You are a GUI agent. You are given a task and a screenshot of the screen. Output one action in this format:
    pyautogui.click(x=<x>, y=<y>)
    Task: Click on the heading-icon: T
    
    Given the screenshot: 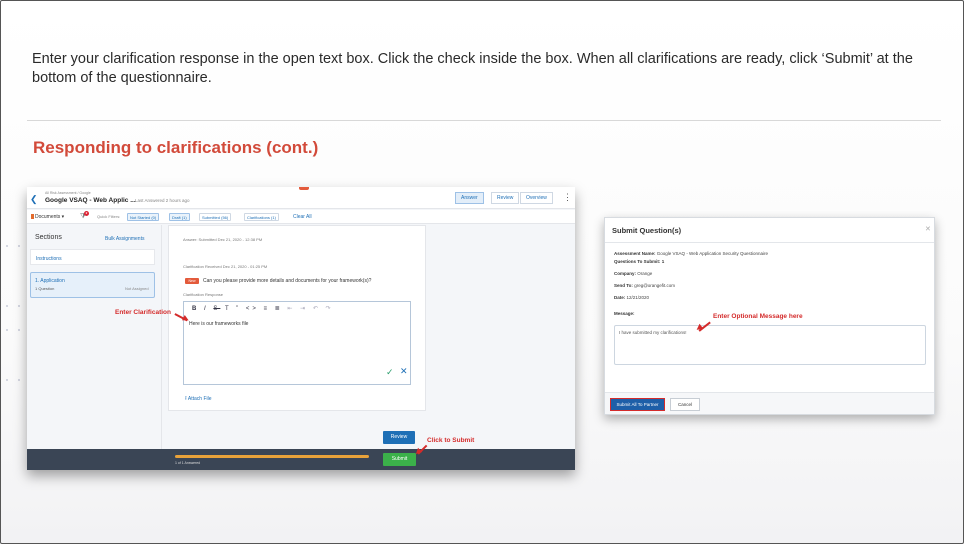 What is the action you would take?
    pyautogui.click(x=228, y=309)
    